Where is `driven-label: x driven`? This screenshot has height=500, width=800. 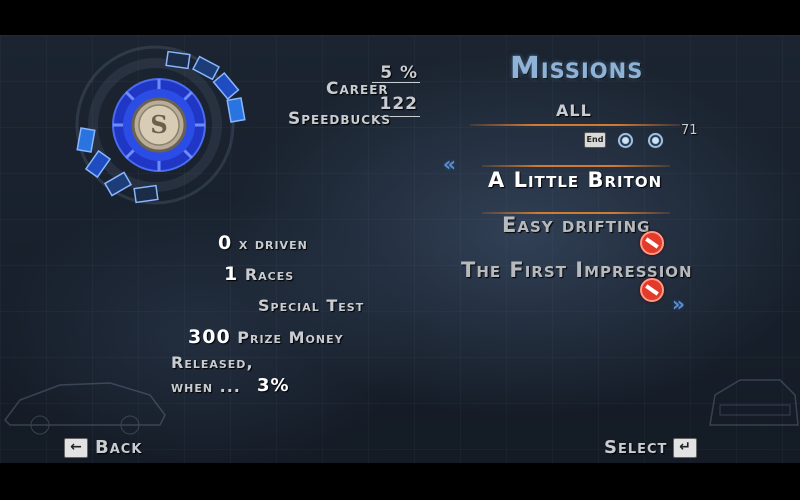 driven-label: x driven is located at coordinates (273, 243).